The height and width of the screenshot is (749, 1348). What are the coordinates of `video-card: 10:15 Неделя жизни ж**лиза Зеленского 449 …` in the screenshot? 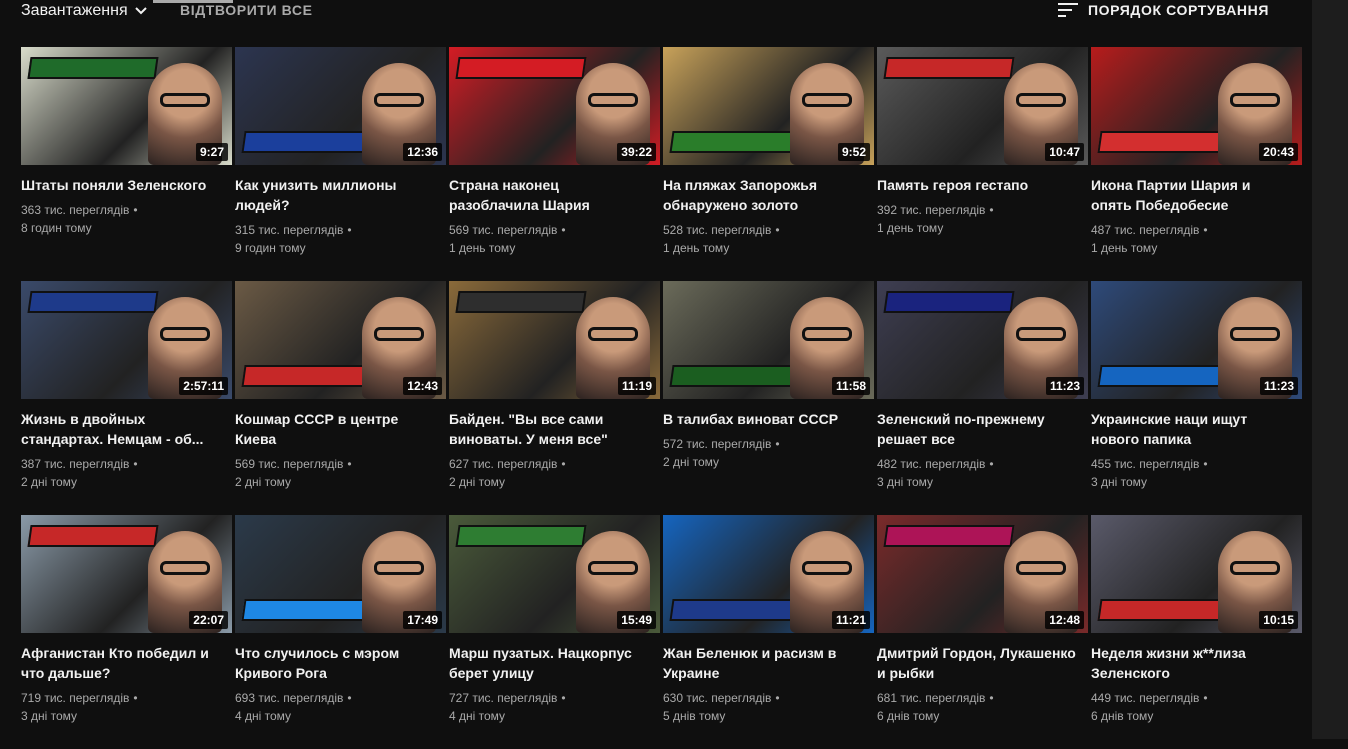 It's located at (1196, 632).